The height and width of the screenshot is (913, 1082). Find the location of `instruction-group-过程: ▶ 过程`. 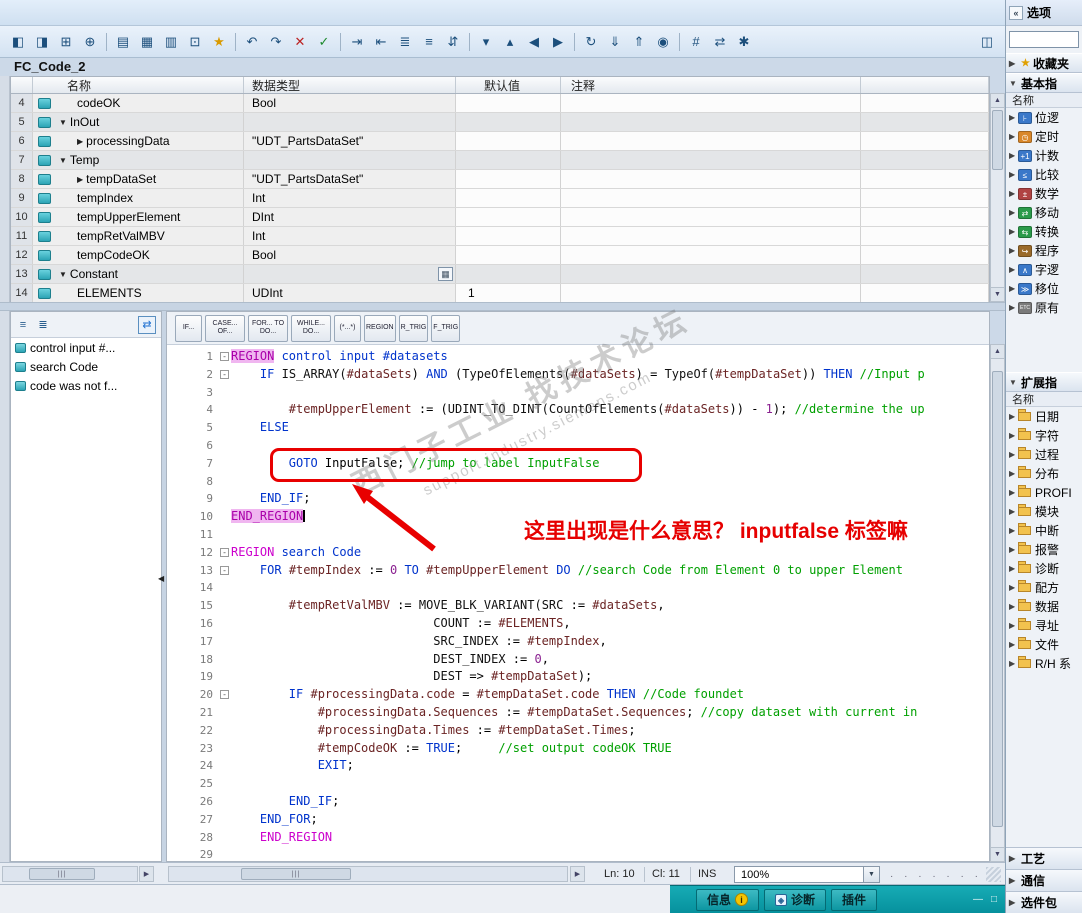

instruction-group-过程: ▶ 过程 is located at coordinates (1044, 454).